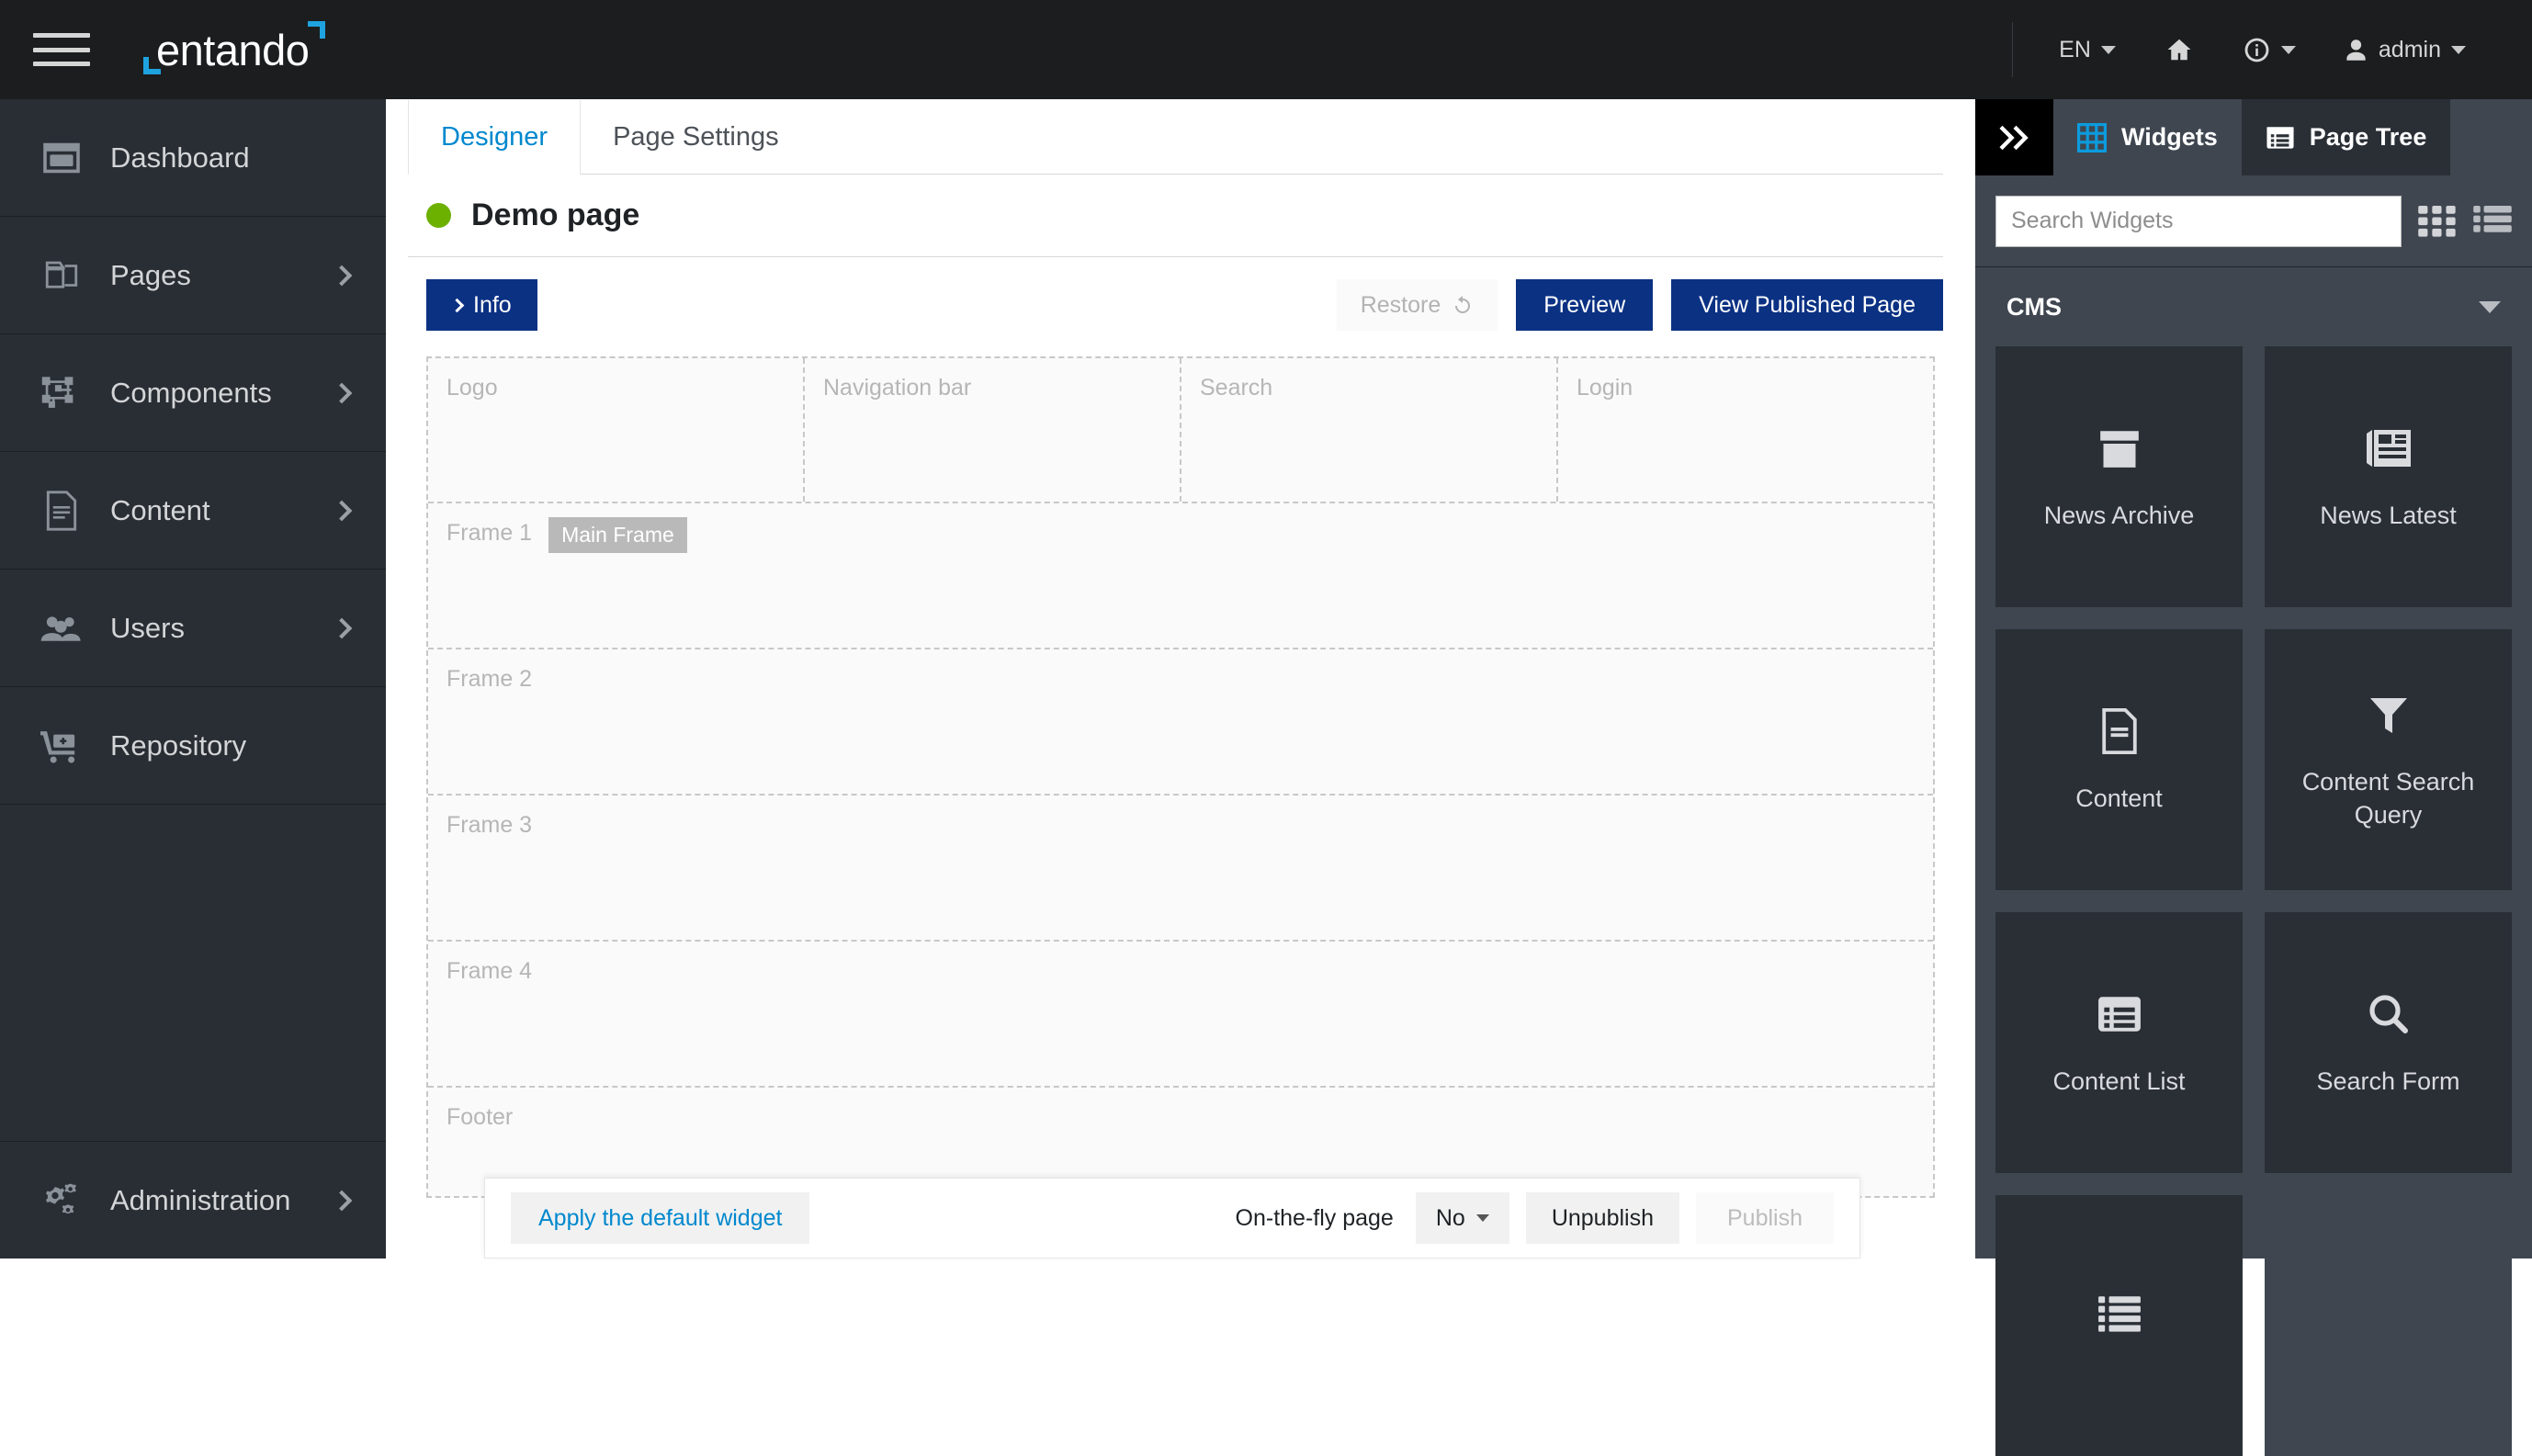  I want to click on frame-label: Frame 4, so click(489, 971).